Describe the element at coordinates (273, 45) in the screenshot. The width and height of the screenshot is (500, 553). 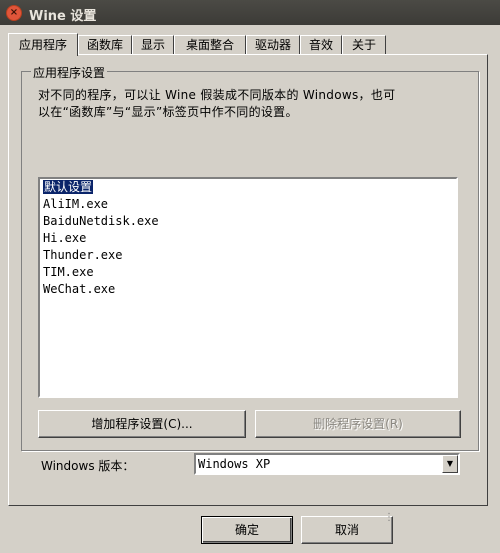
I see `tab-drives: 驱动器` at that location.